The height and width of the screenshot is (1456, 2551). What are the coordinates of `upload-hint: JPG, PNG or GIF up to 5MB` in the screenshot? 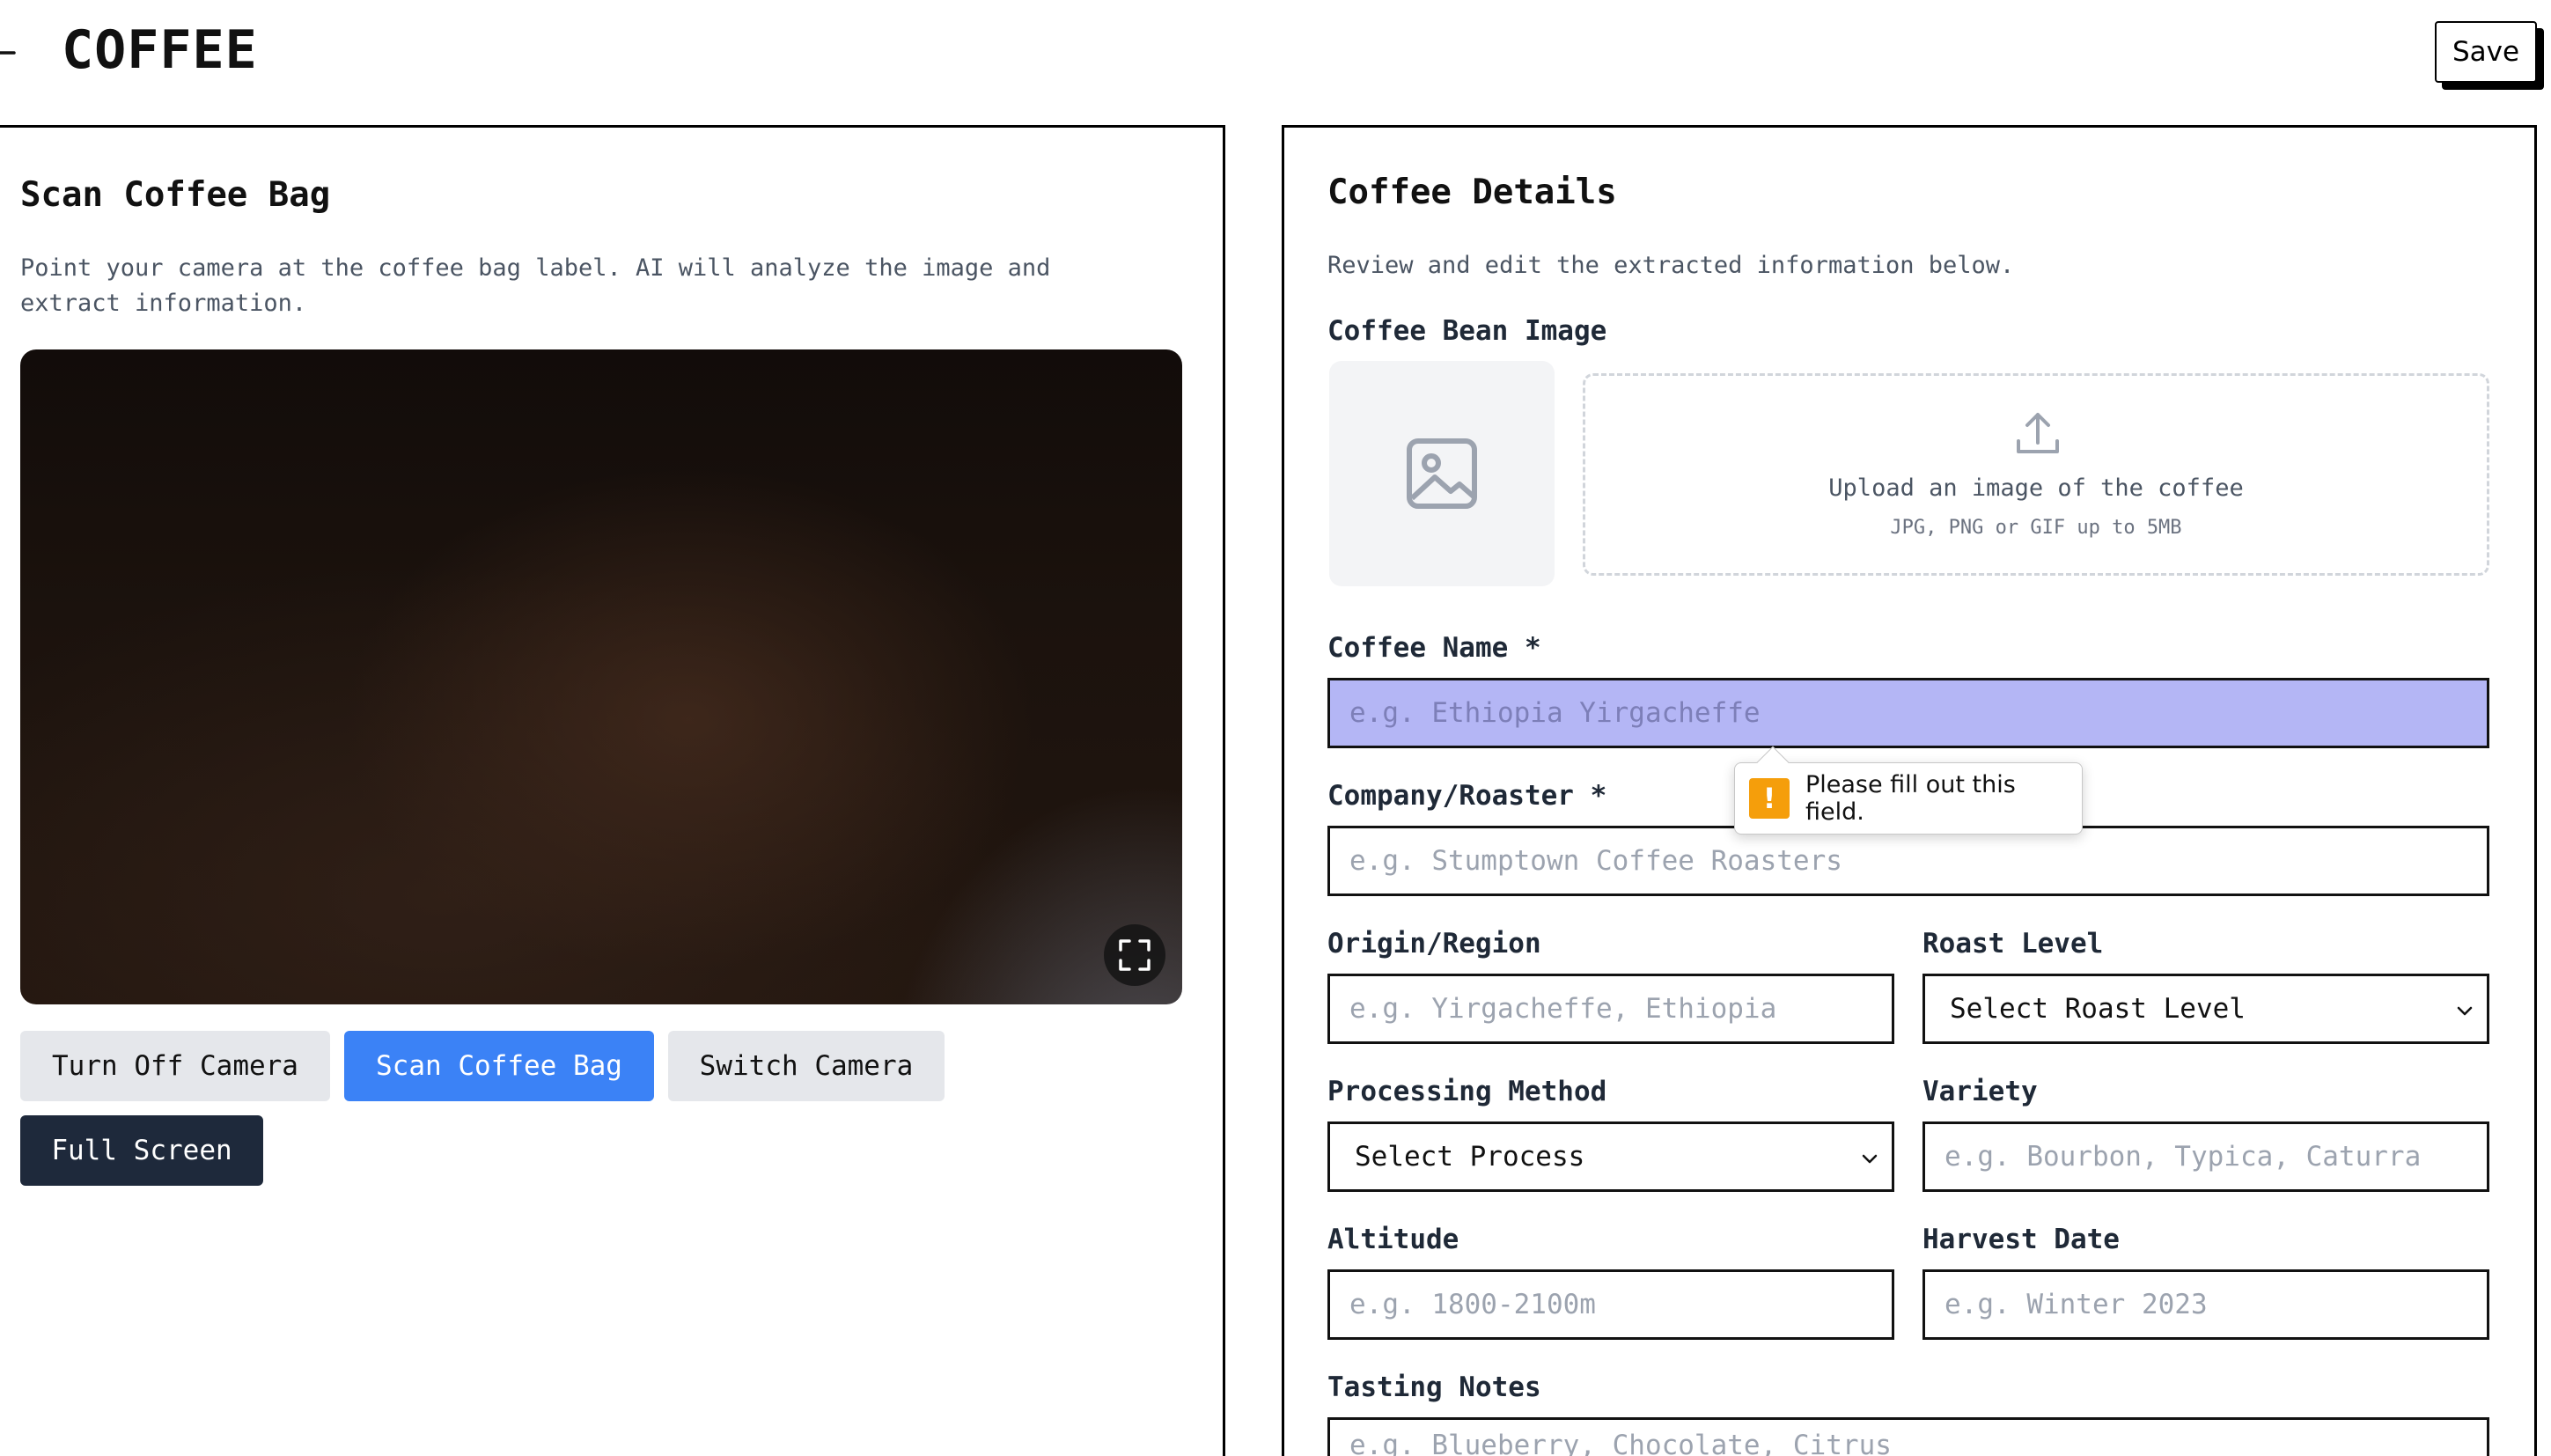 It's located at (2036, 528).